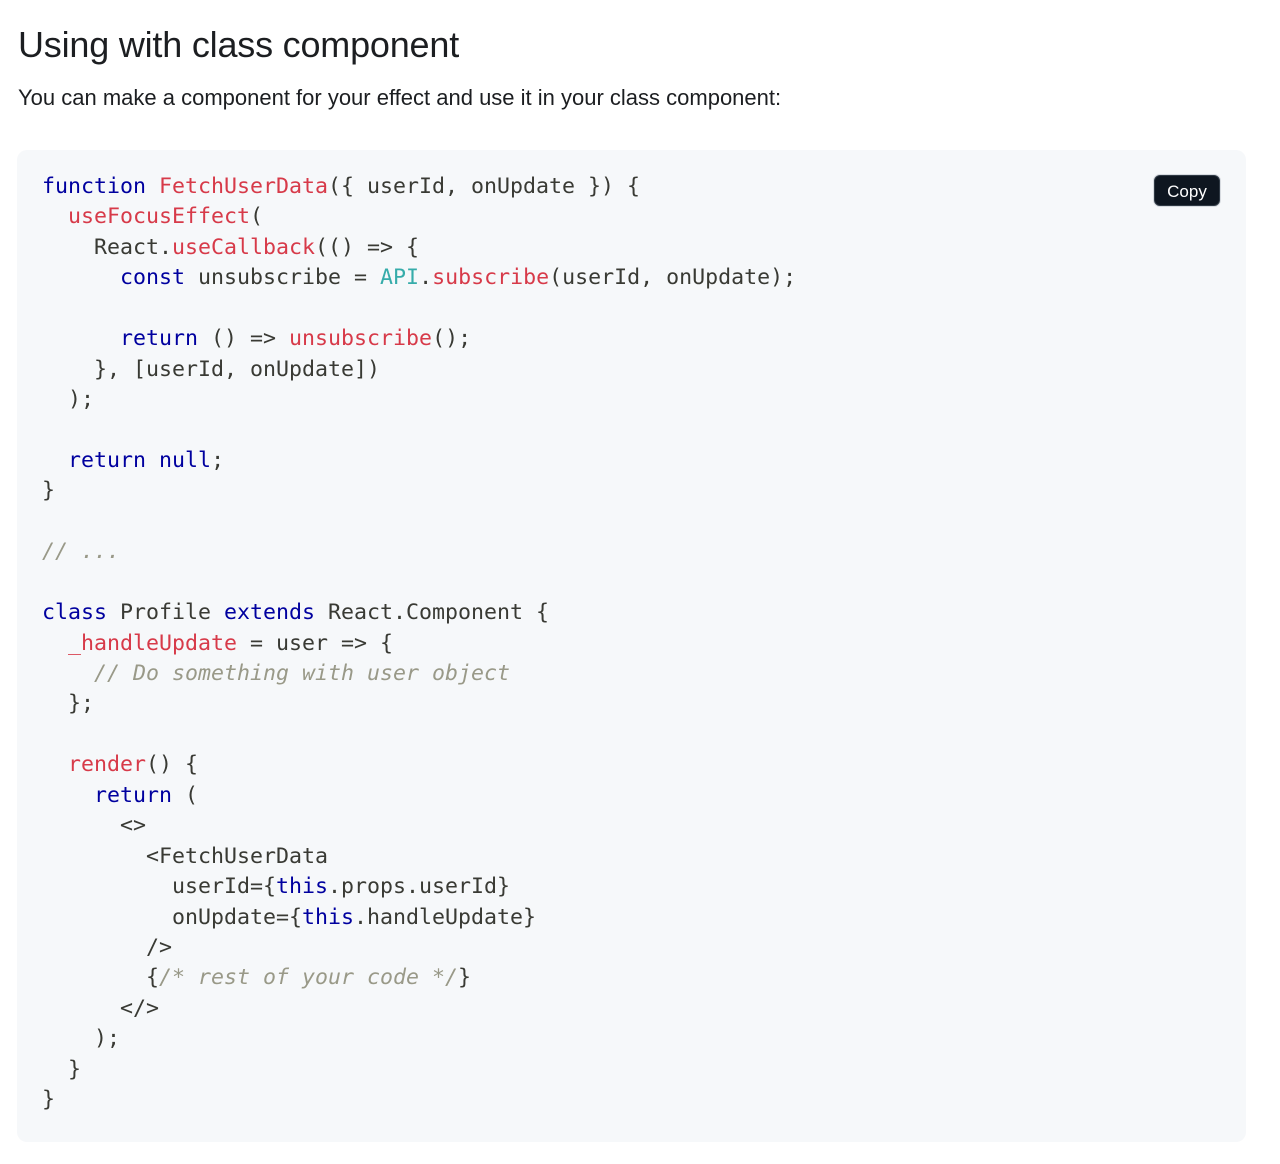 Image resolution: width=1280 pixels, height=1164 pixels. What do you see at coordinates (419, 948) in the screenshot?
I see `code-line: />` at bounding box center [419, 948].